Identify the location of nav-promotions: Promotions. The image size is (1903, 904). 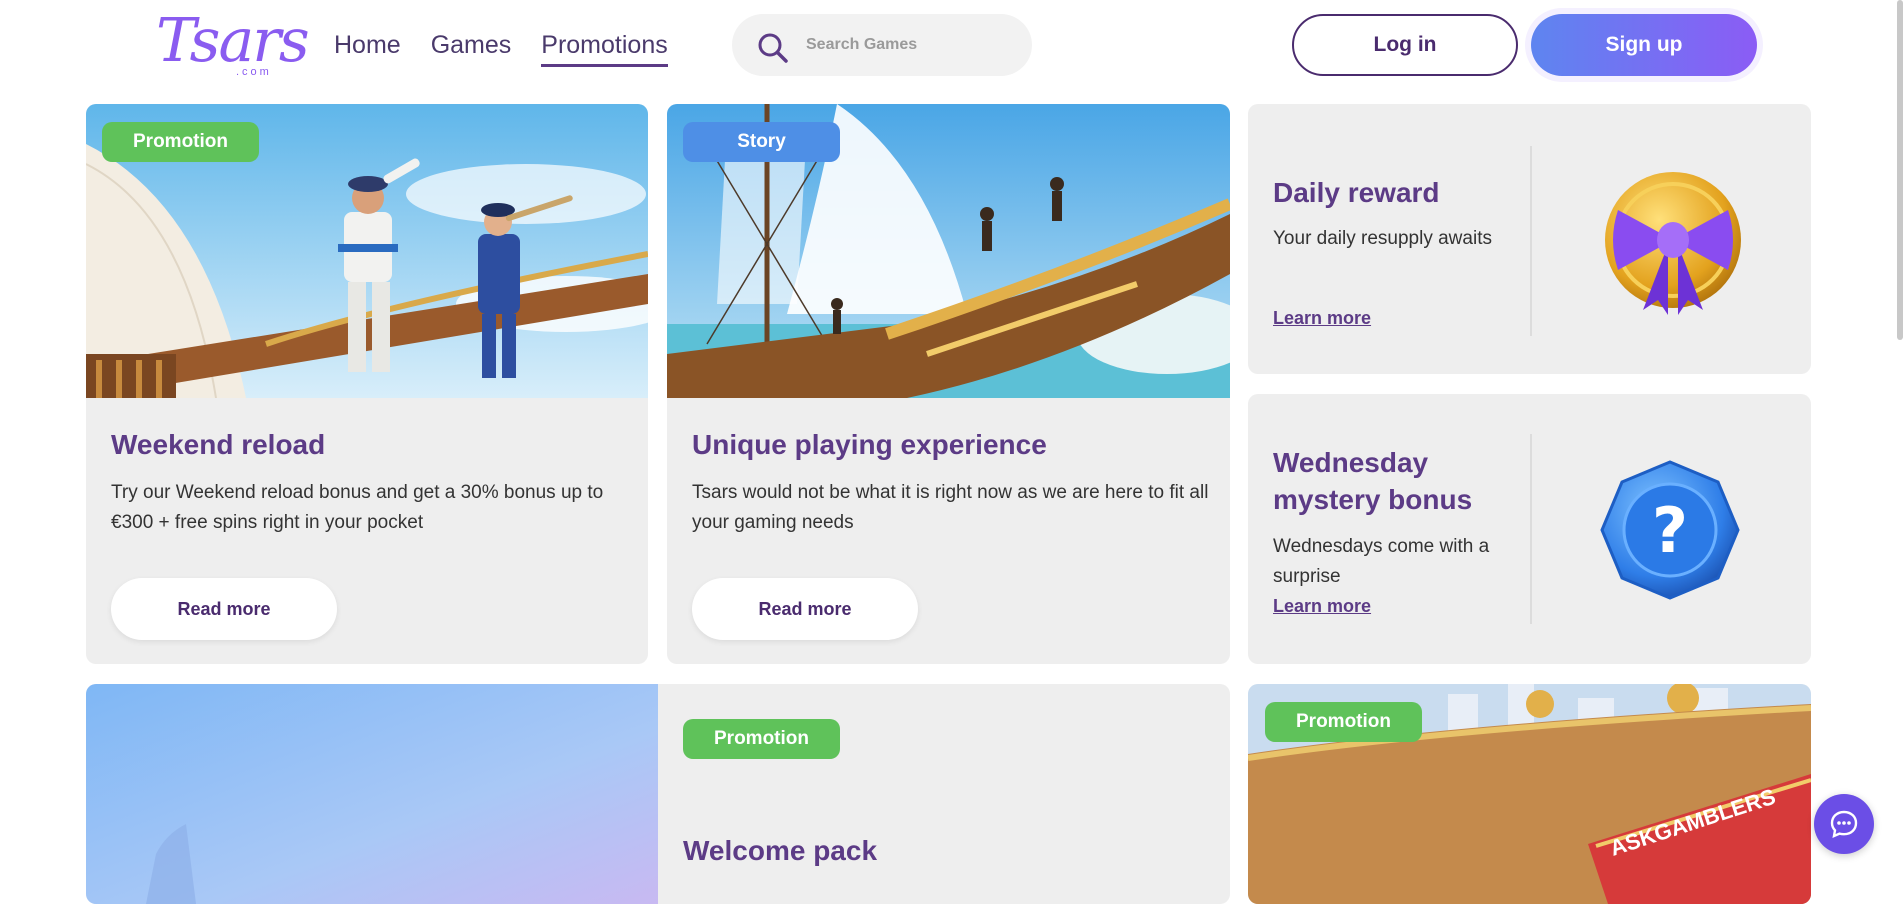
(604, 47).